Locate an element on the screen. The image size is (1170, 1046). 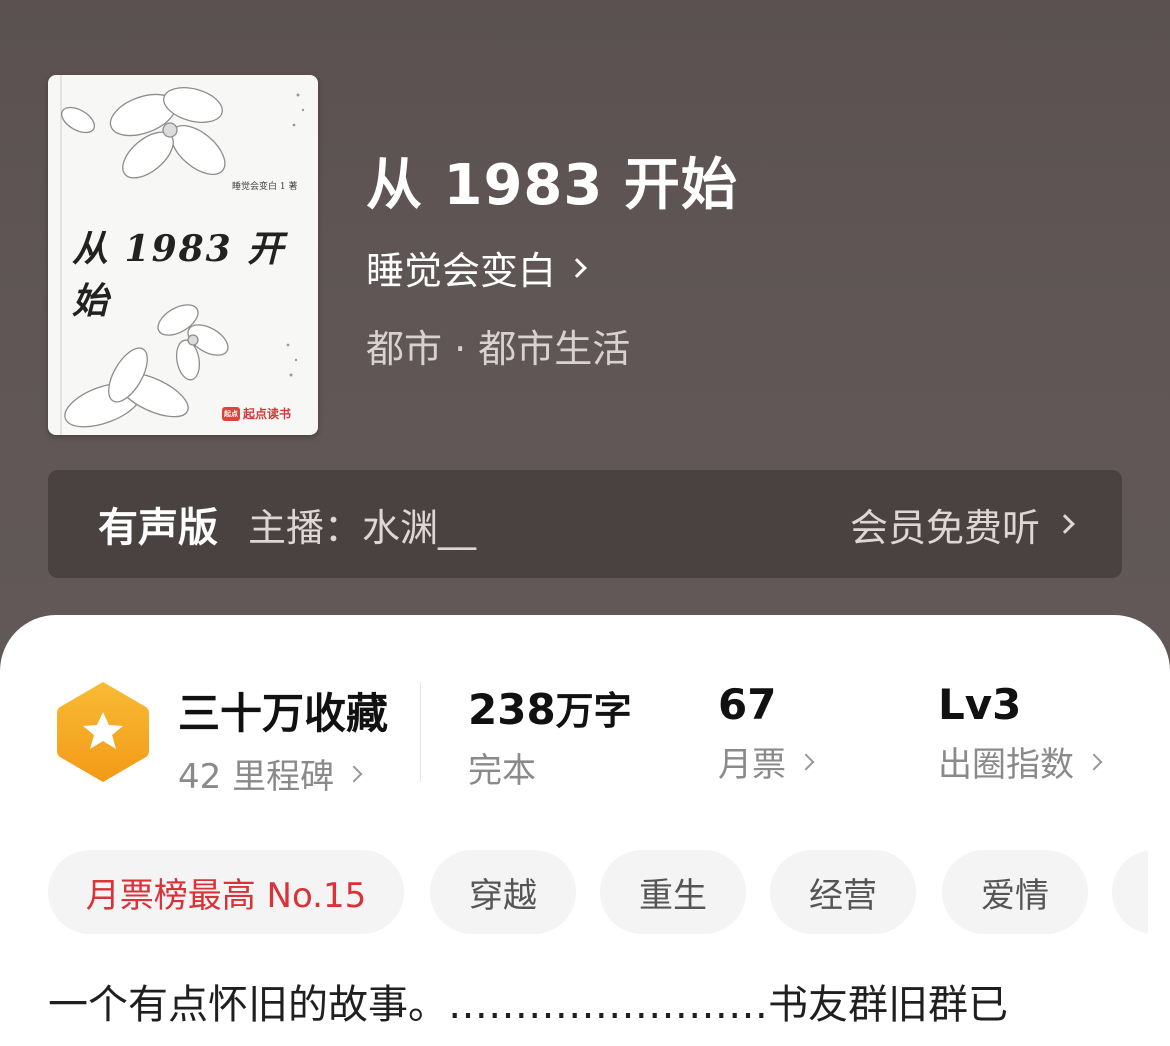
book-cover: 睡觉会变白 1 著 从 1983 开 始 起点 起点读书 is located at coordinates (183, 255).